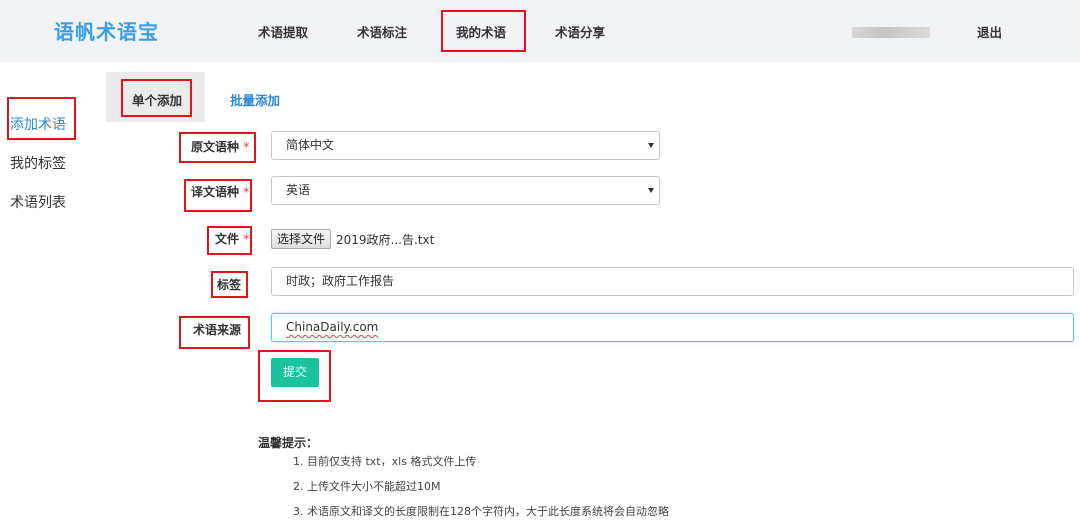  Describe the element at coordinates (220, 147) in the screenshot. I see `source-language-label: 原文语种 *` at that location.